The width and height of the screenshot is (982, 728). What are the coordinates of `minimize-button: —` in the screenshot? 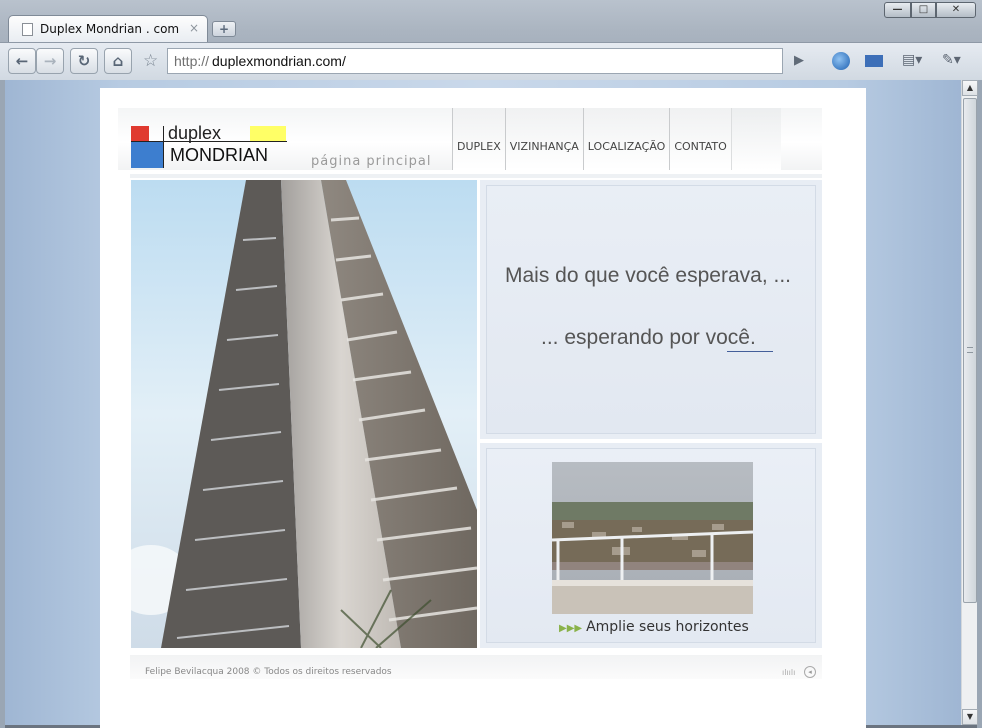 It's located at (897, 10).